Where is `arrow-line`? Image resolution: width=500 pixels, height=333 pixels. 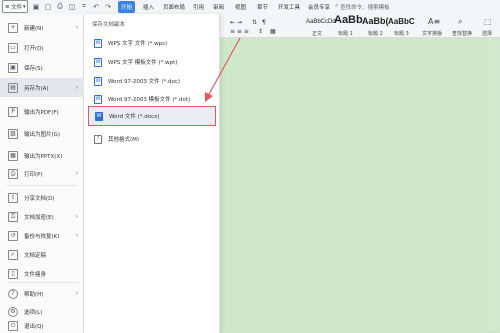
arrow-line is located at coordinates (224, 67).